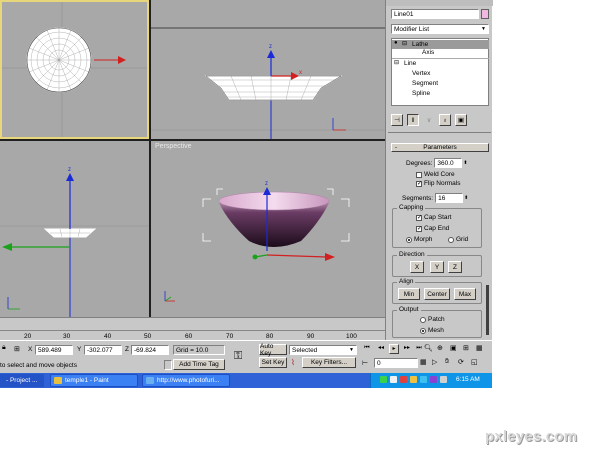 The width and height of the screenshot is (600, 450). I want to click on parameters-rollout-header: - Parameters, so click(440, 147).